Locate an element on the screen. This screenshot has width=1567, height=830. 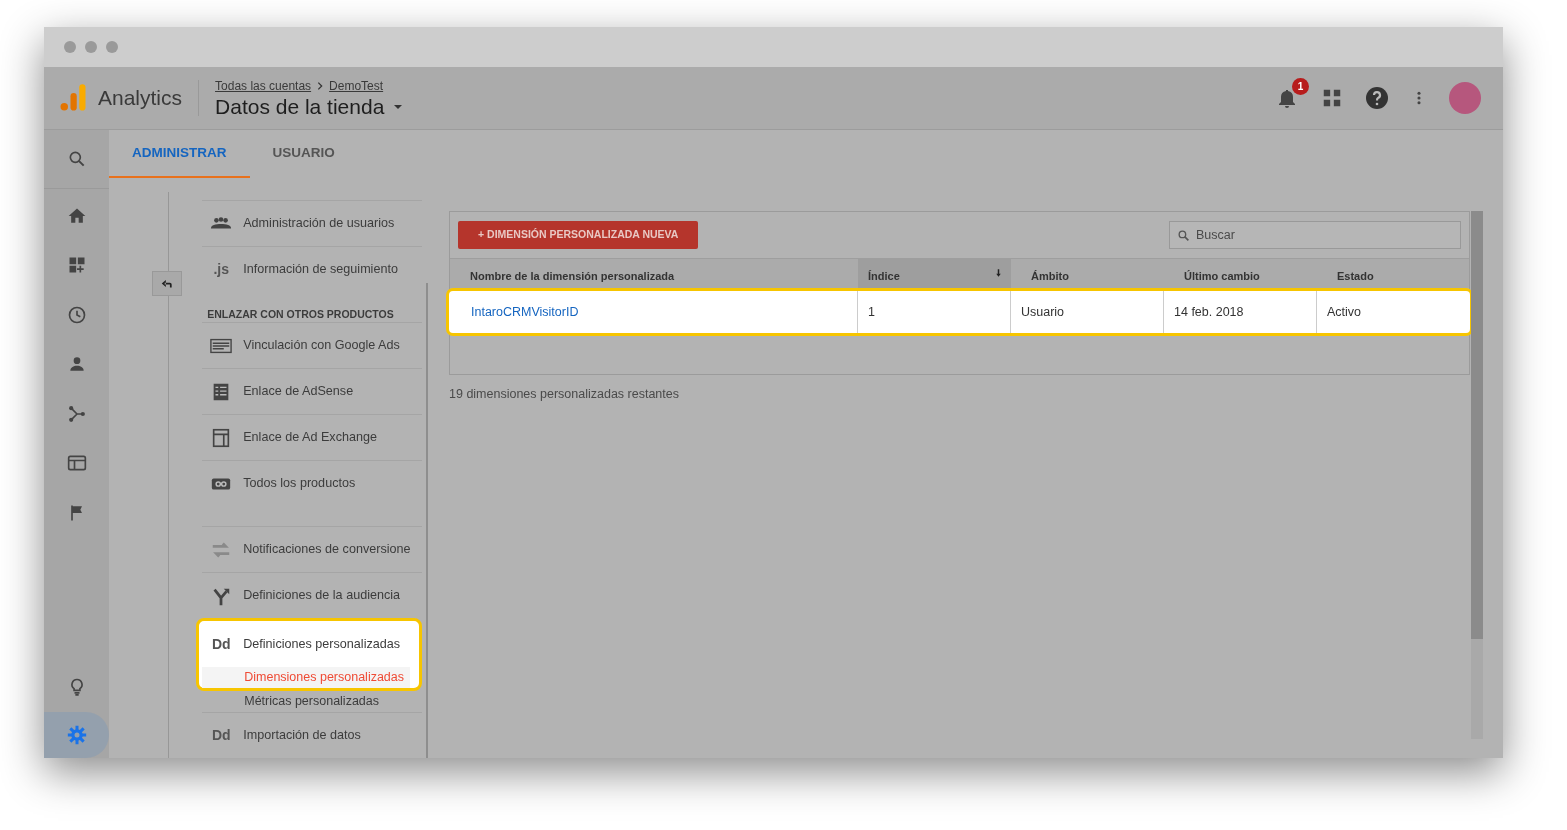
nav-link: Información de seguimiento is located at coordinates (320, 269).